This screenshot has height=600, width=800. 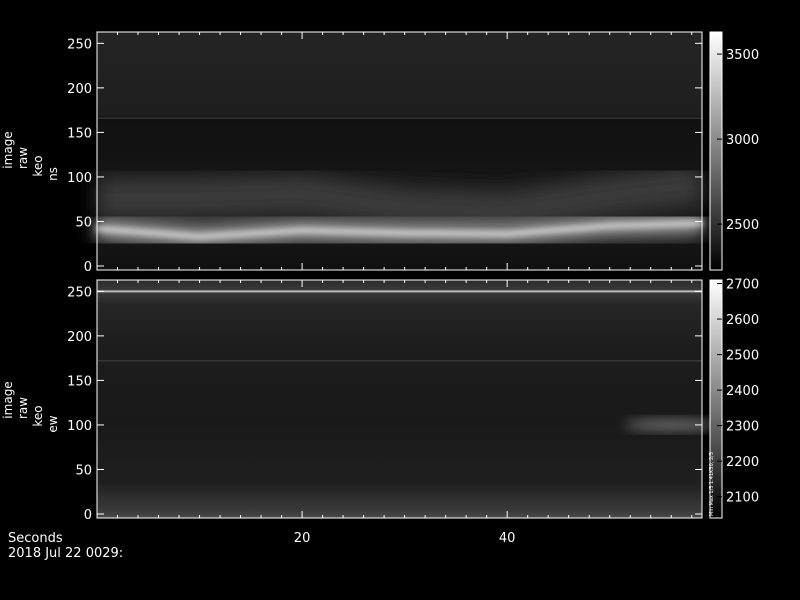 I want to click on top-colorbar, so click(x=716, y=151).